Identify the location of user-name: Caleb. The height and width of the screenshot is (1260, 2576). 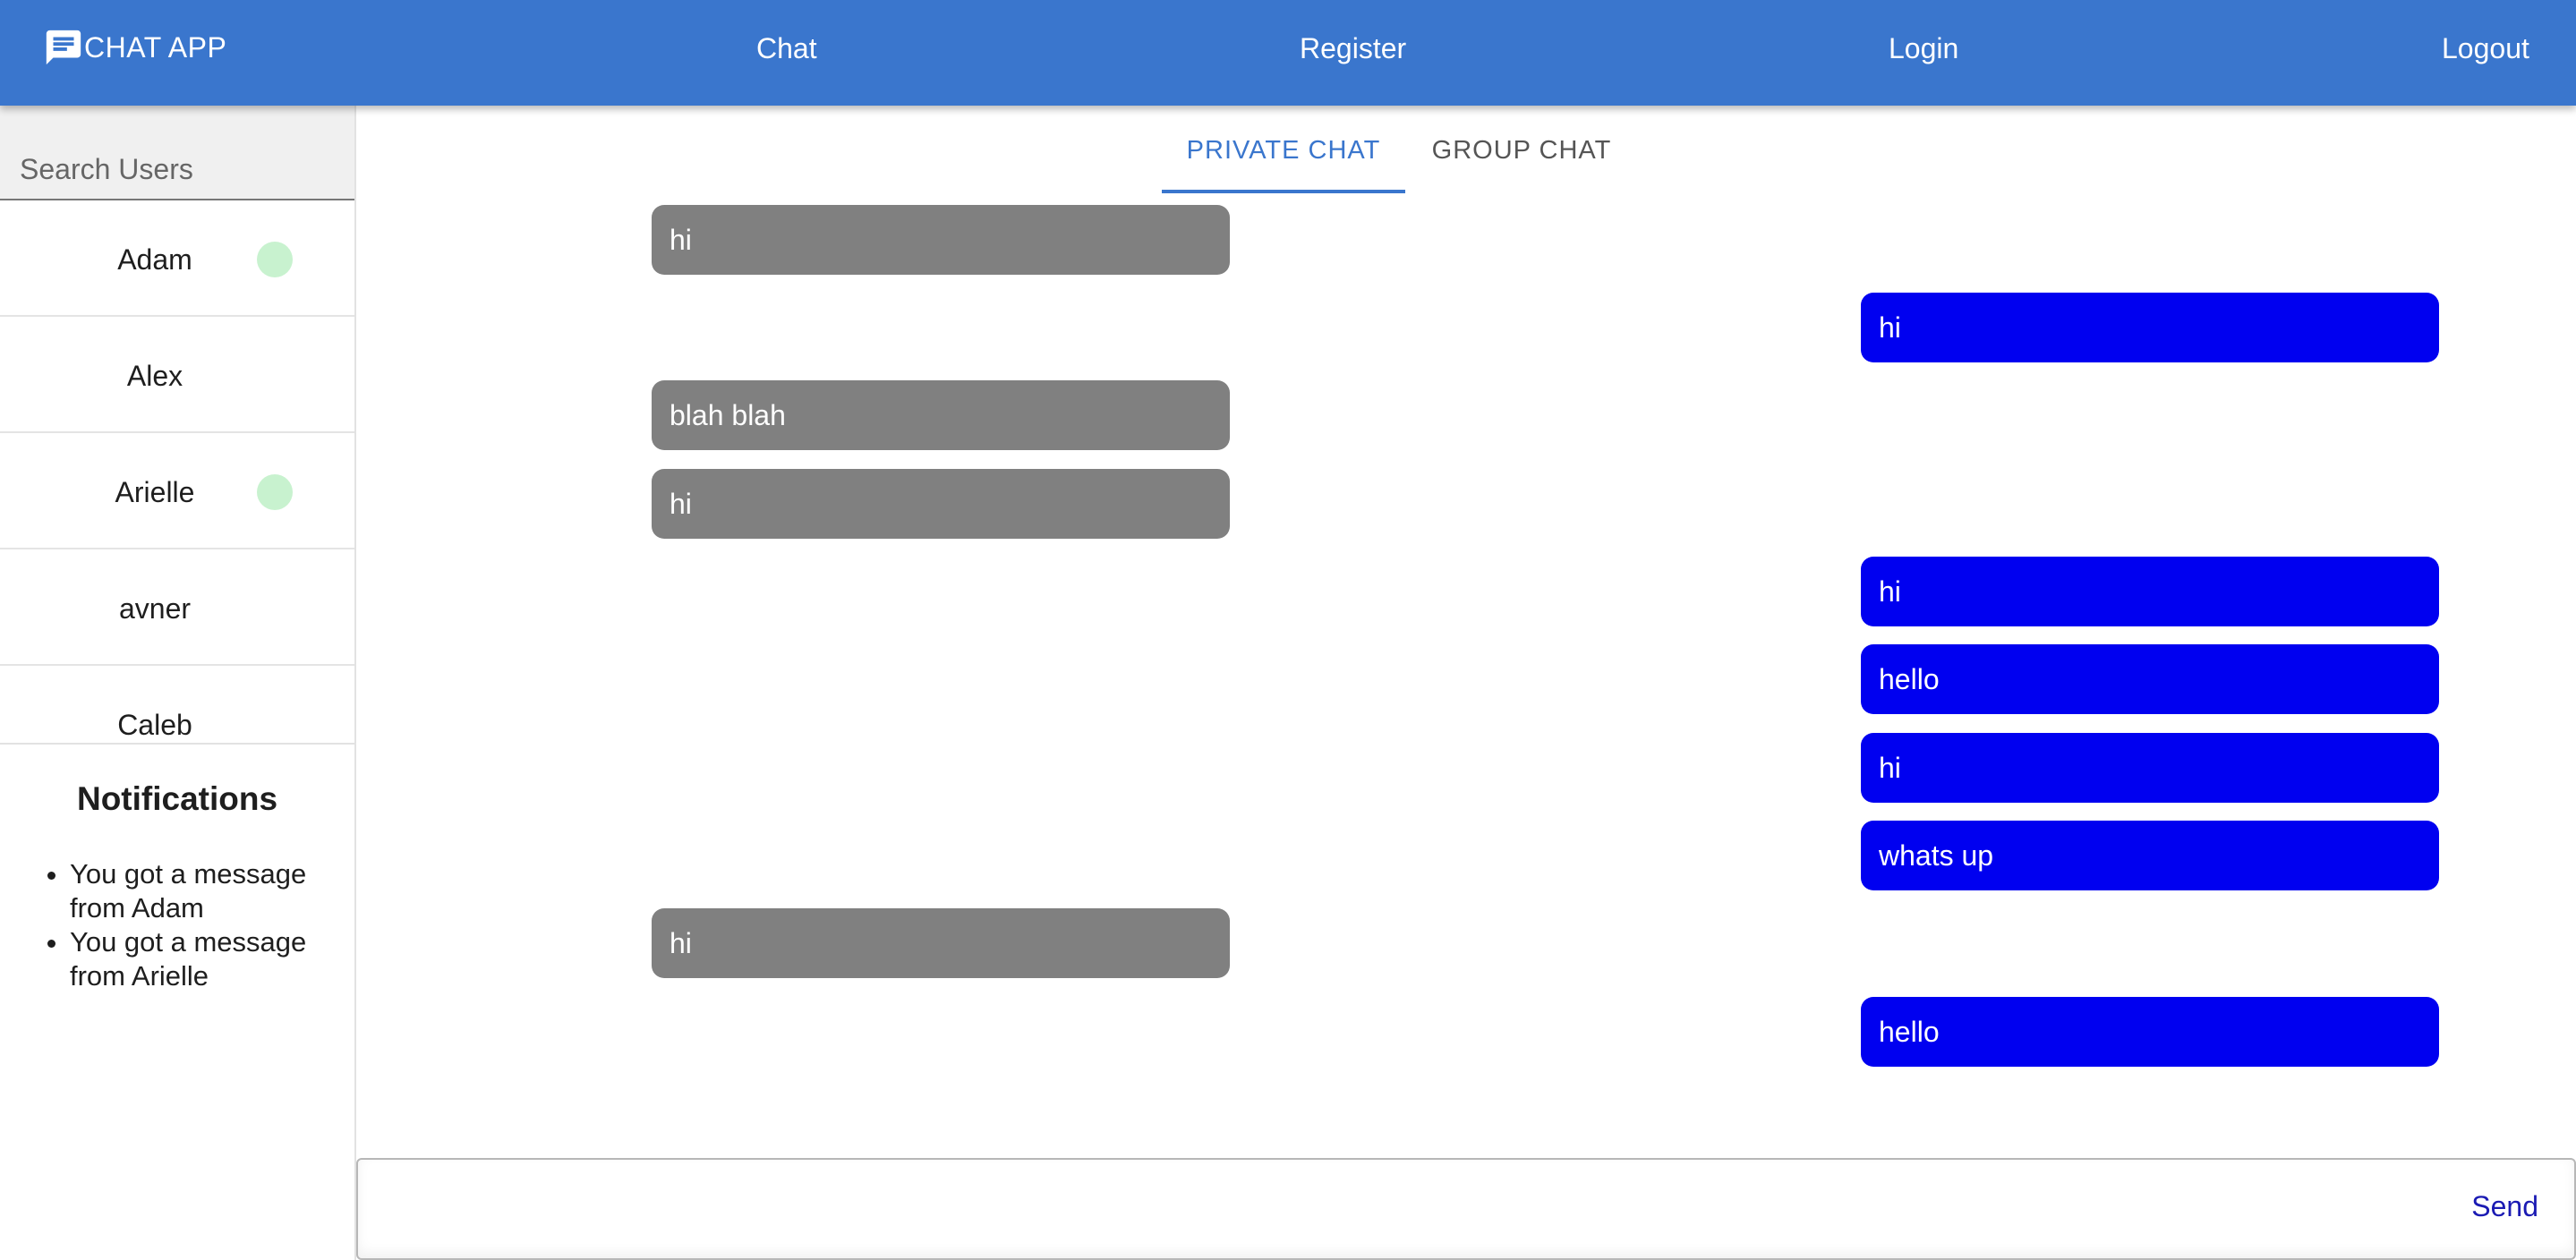
(154, 725).